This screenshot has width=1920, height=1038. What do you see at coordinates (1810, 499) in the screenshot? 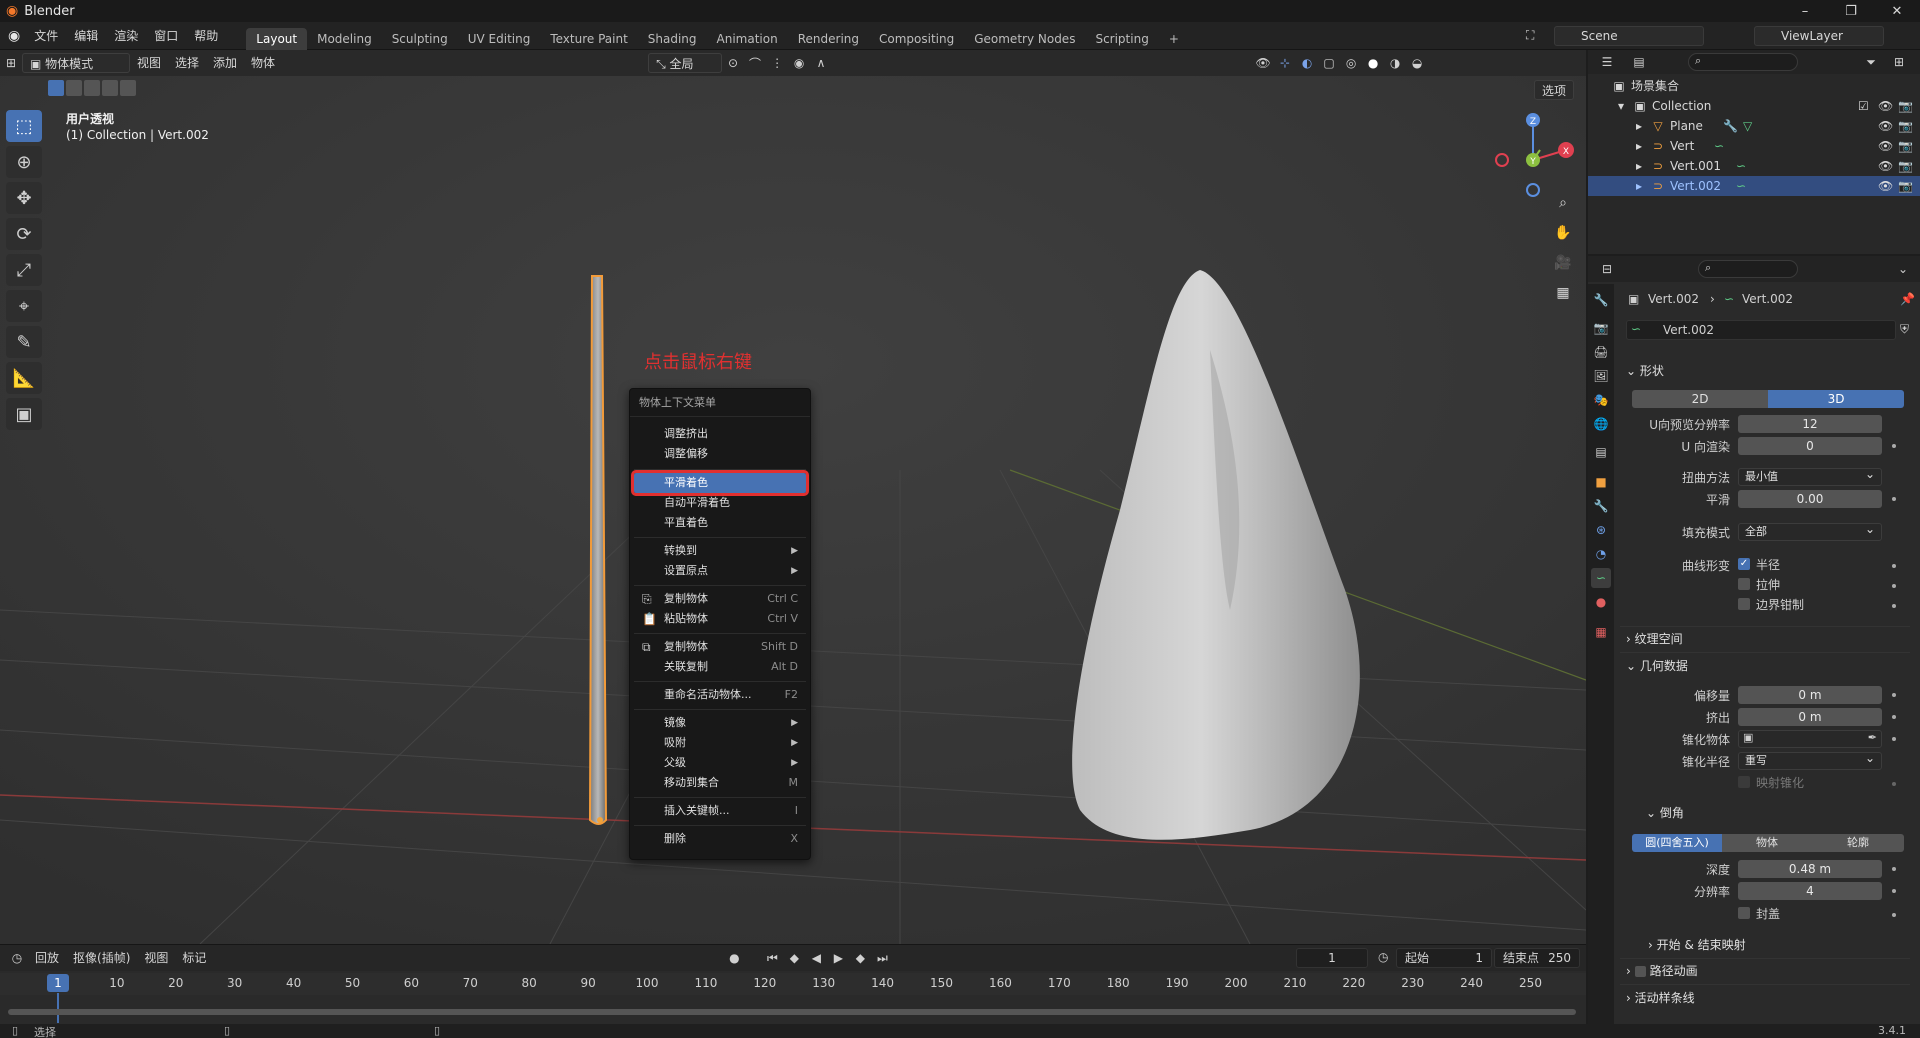
I see `smooth-field: 0.00` at bounding box center [1810, 499].